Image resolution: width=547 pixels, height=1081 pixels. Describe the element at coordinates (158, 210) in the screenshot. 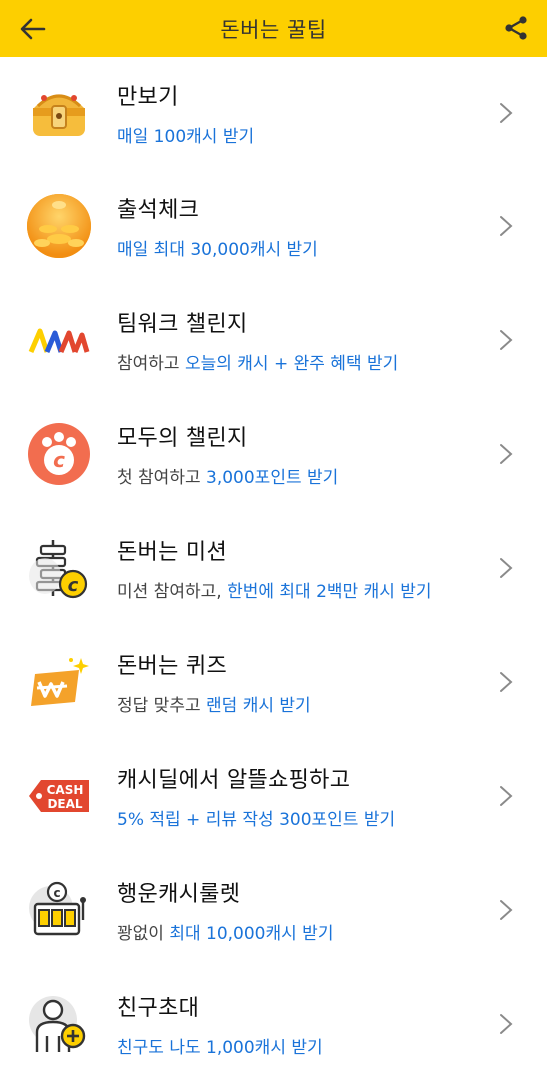

I see `item-title: 출석체크` at that location.